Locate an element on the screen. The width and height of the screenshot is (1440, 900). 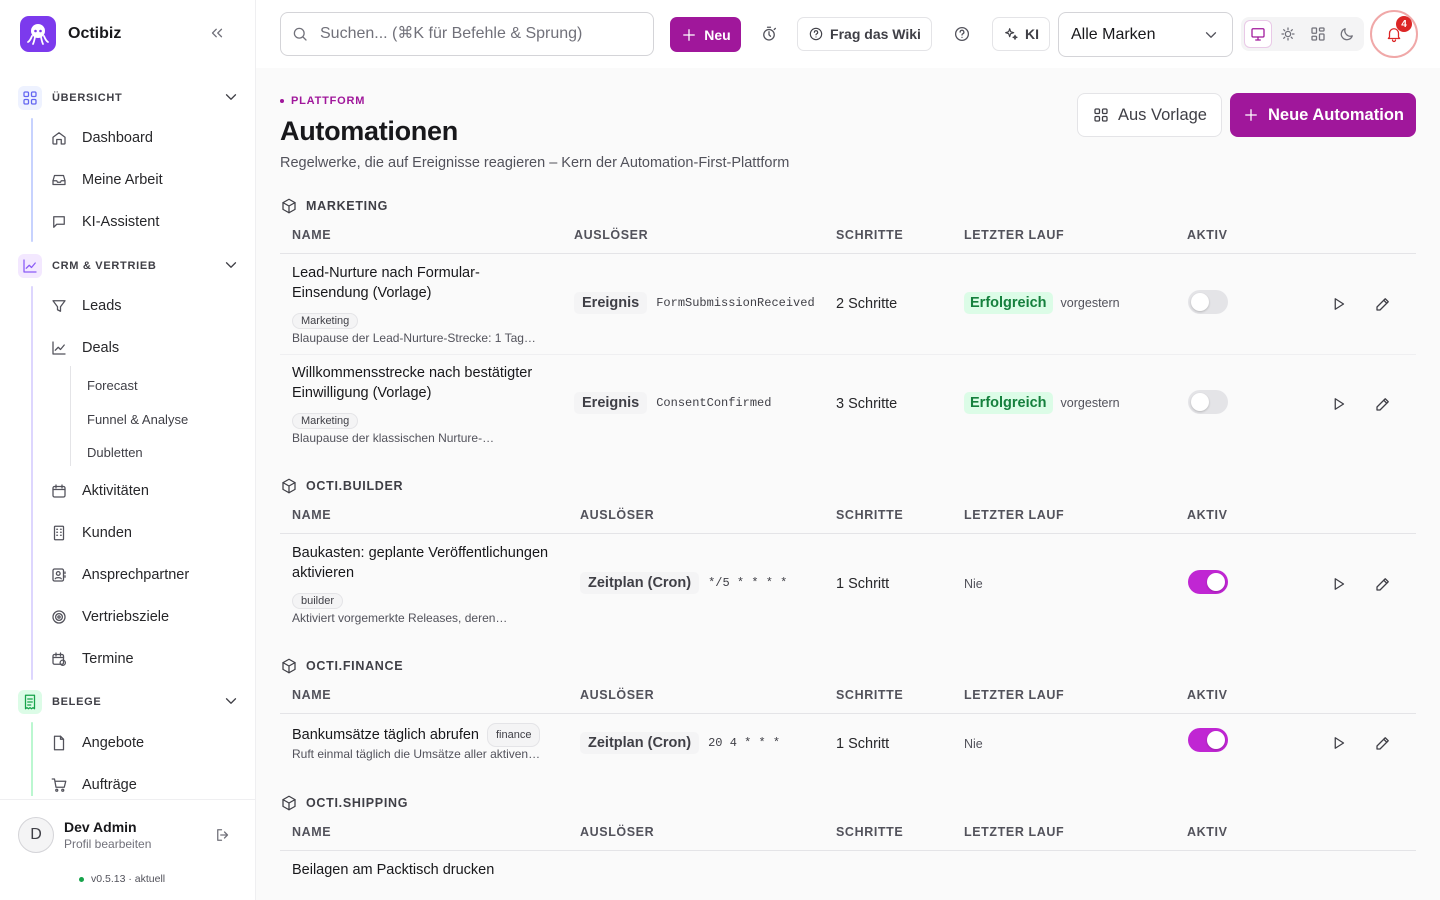
last-run: Nie is located at coordinates (973, 744).